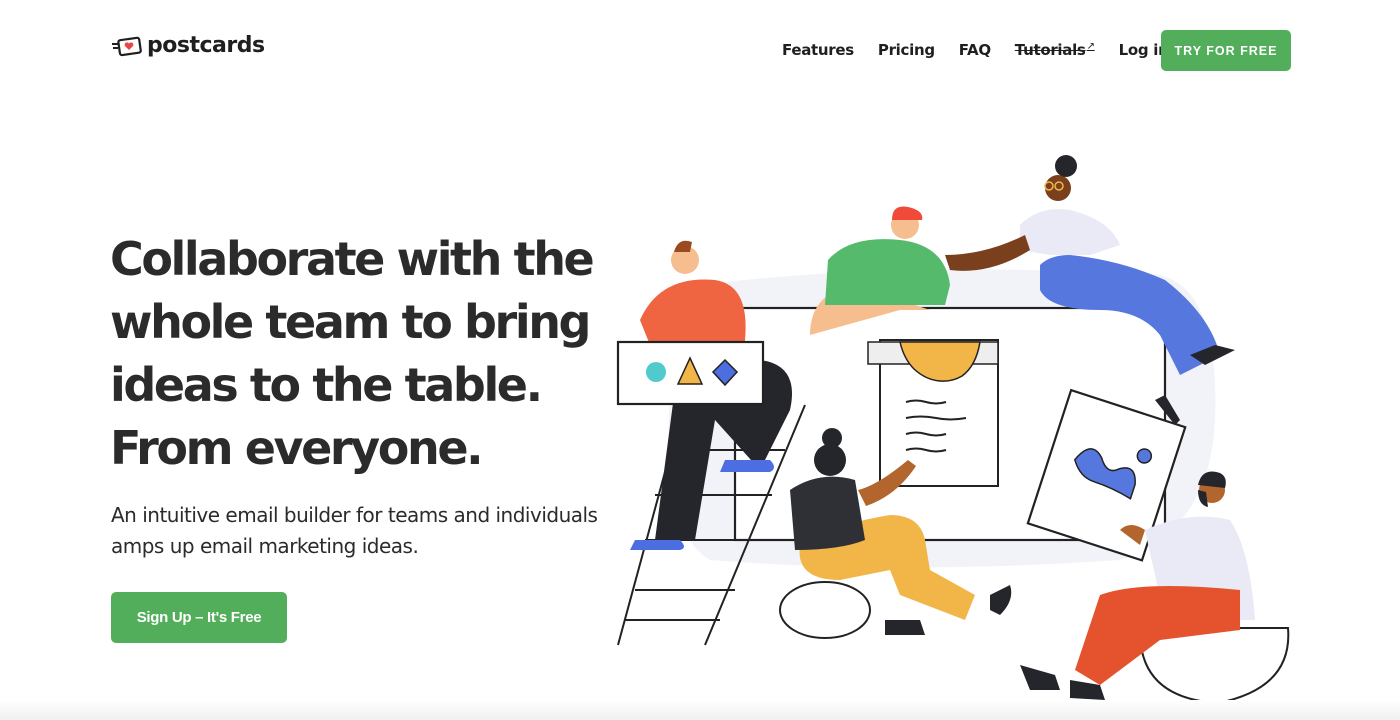  Describe the element at coordinates (906, 50) in the screenshot. I see `nav-pricing: Pricing` at that location.